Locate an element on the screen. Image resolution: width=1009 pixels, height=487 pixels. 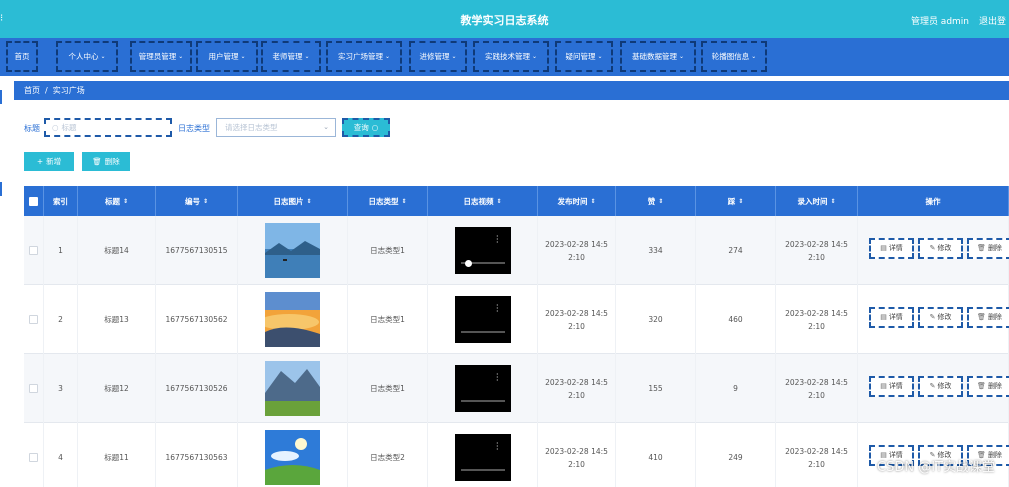
add-button: + 新增 is located at coordinates (49, 161).